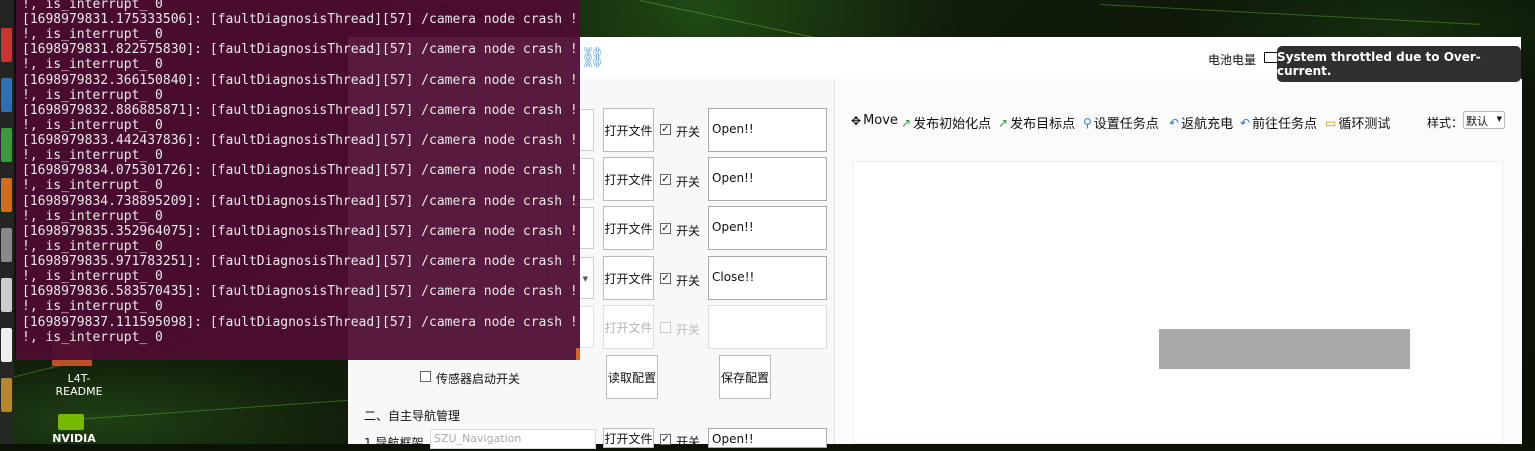 Image resolution: width=1535 pixels, height=451 pixels. Describe the element at coordinates (425, 376) in the screenshot. I see `sensor-toggle-checkbox` at that location.